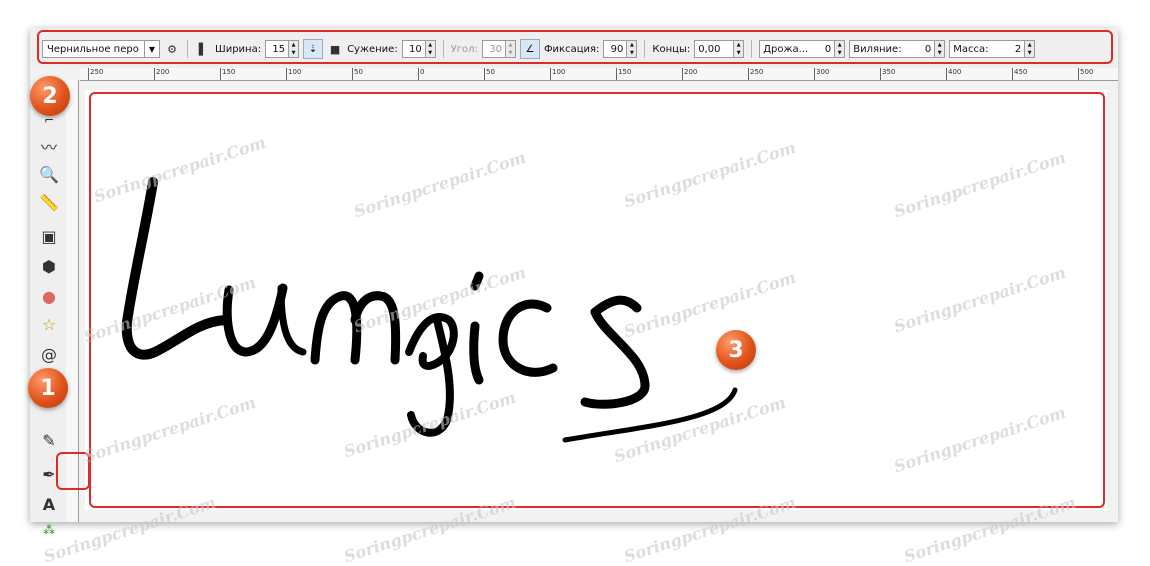 The image size is (1150, 566). What do you see at coordinates (823, 72) in the screenshot?
I see `ruler-label: 300` at bounding box center [823, 72].